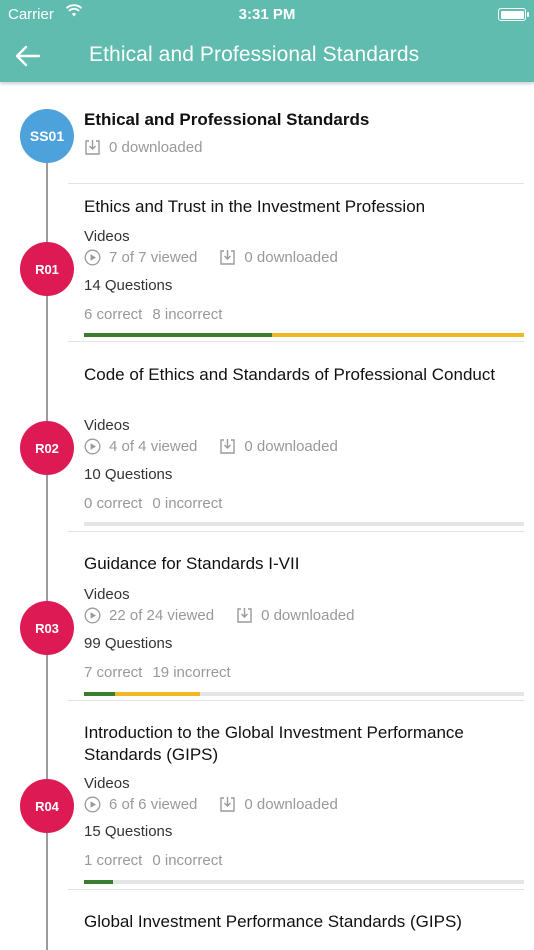  What do you see at coordinates (211, 257) in the screenshot?
I see `video-progress: 7 of 7 viewed 0 downloaded` at bounding box center [211, 257].